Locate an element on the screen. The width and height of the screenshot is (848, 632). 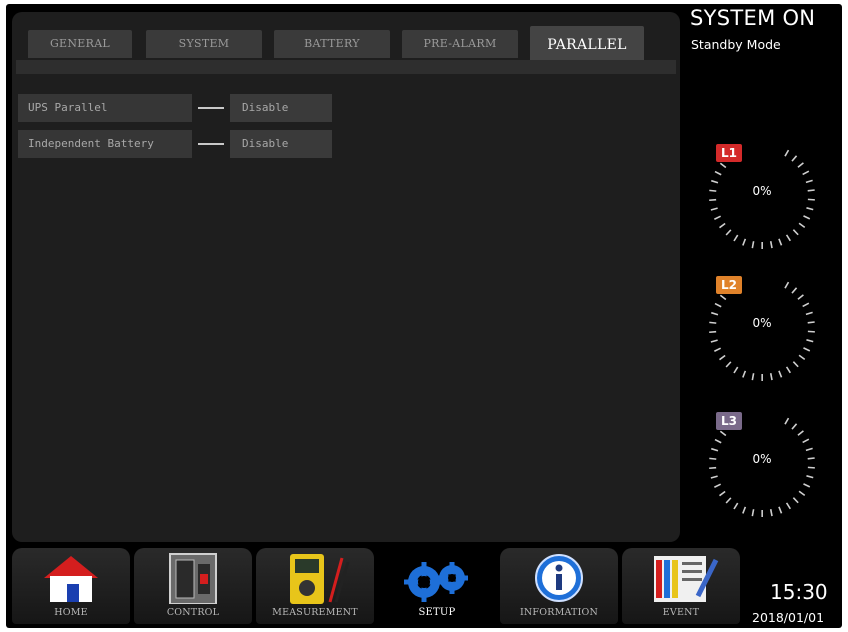
control-button: CONTROL is located at coordinates (193, 586).